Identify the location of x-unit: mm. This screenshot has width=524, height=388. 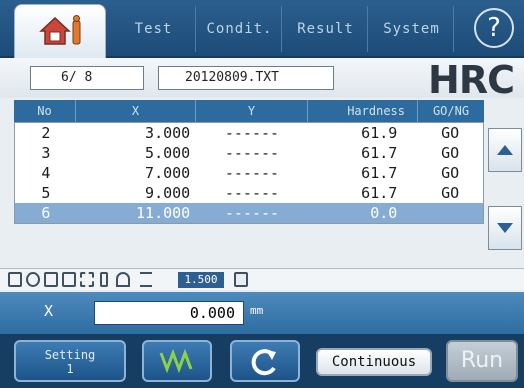
(257, 310).